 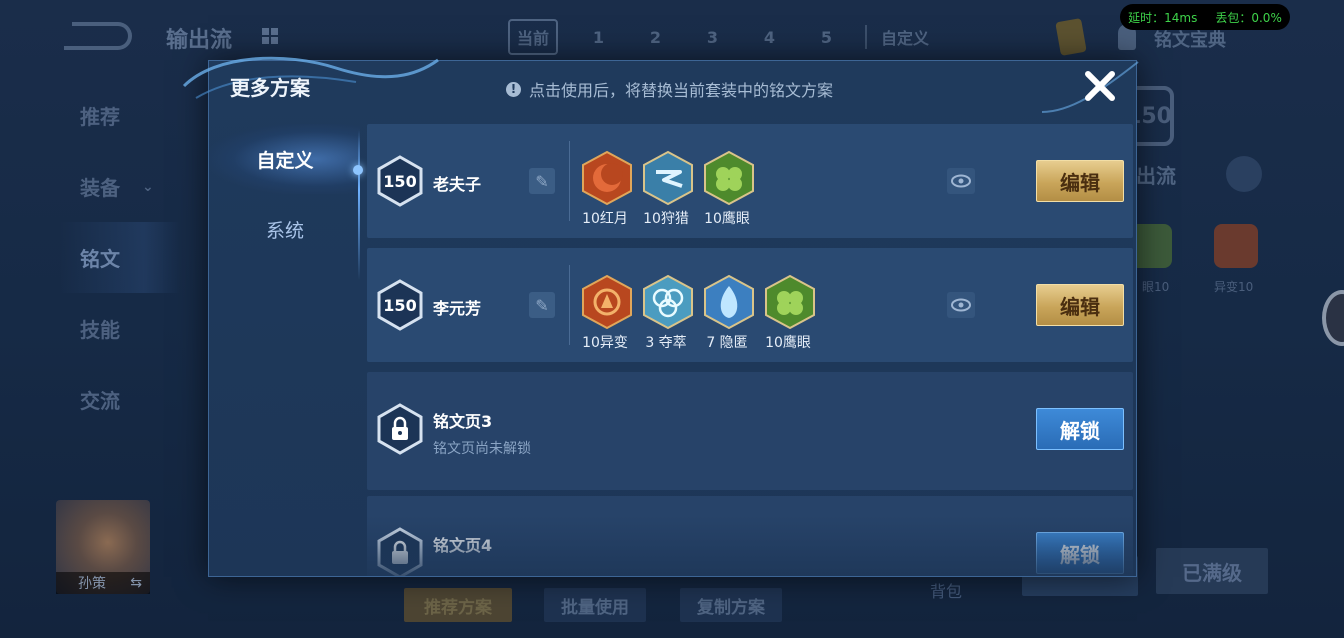 I want to click on dialog-title: 更多方案, so click(x=270, y=88).